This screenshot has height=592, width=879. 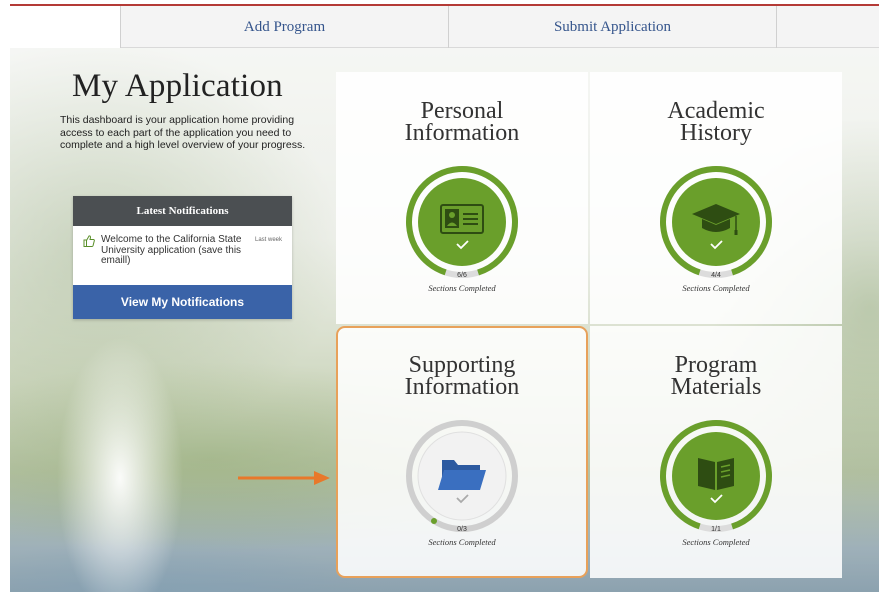 I want to click on tile-academic-history: Academic History 4/4 Sections Completed, so click(x=716, y=198).